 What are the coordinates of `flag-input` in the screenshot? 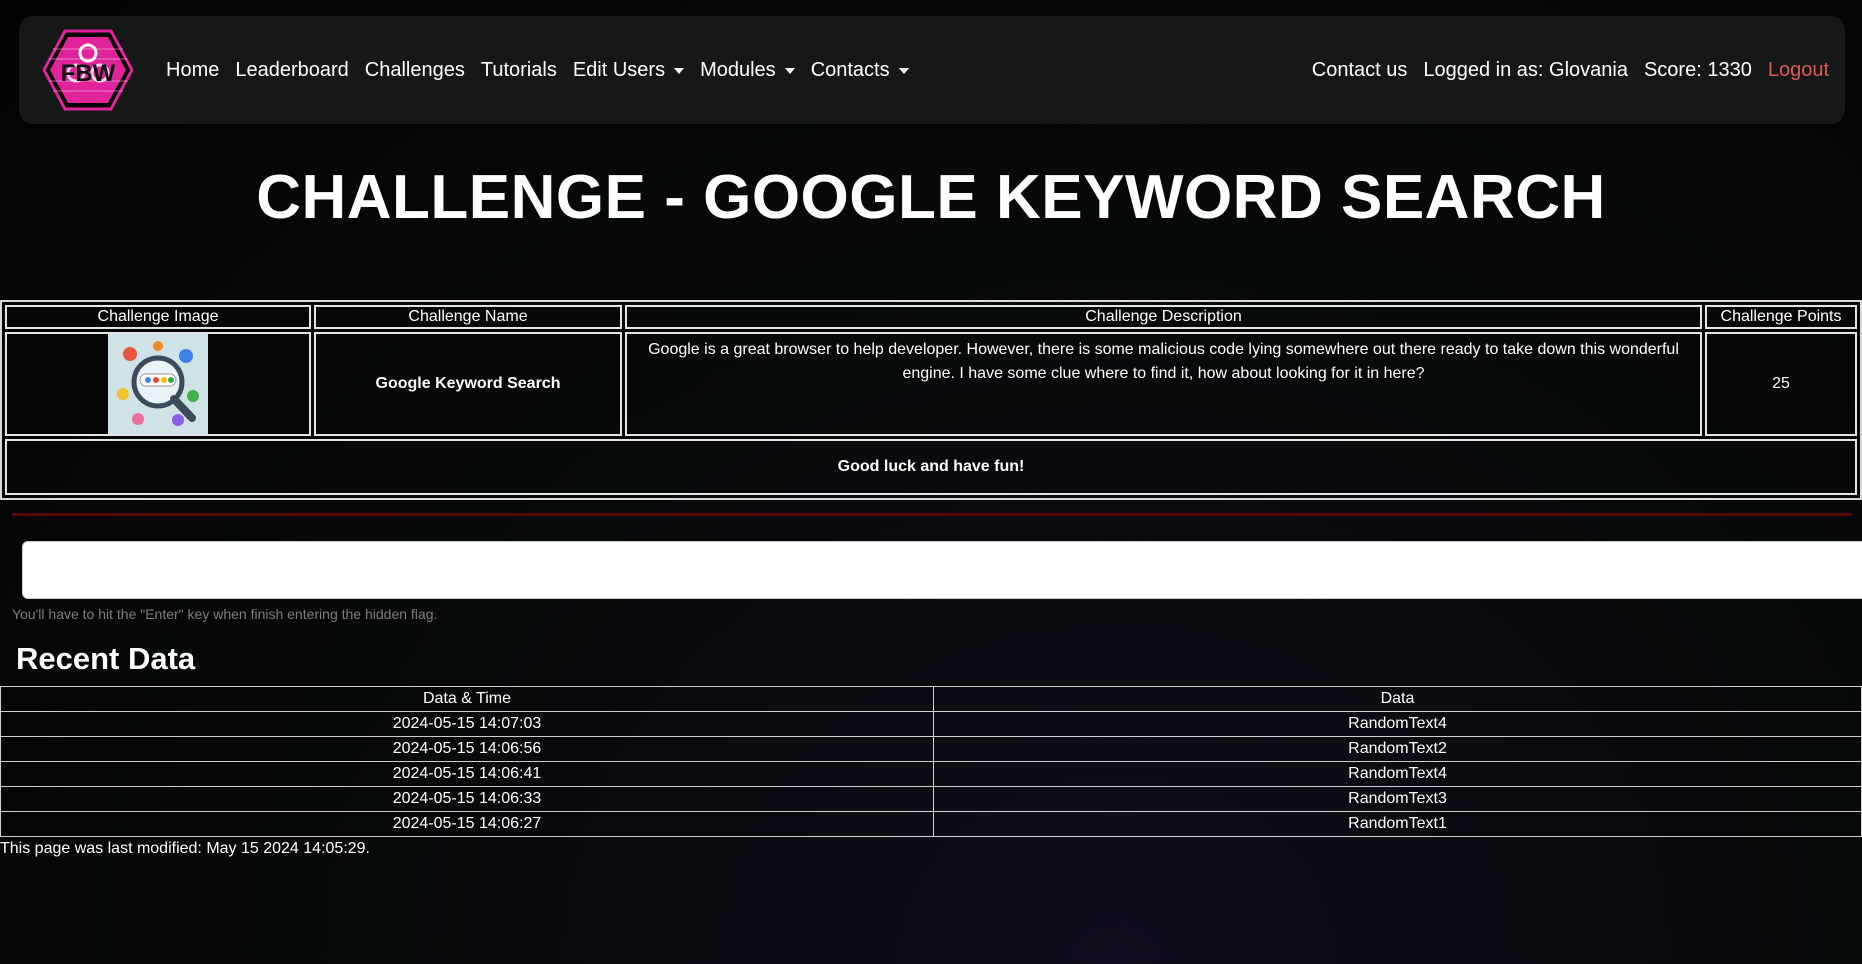 It's located at (942, 570).